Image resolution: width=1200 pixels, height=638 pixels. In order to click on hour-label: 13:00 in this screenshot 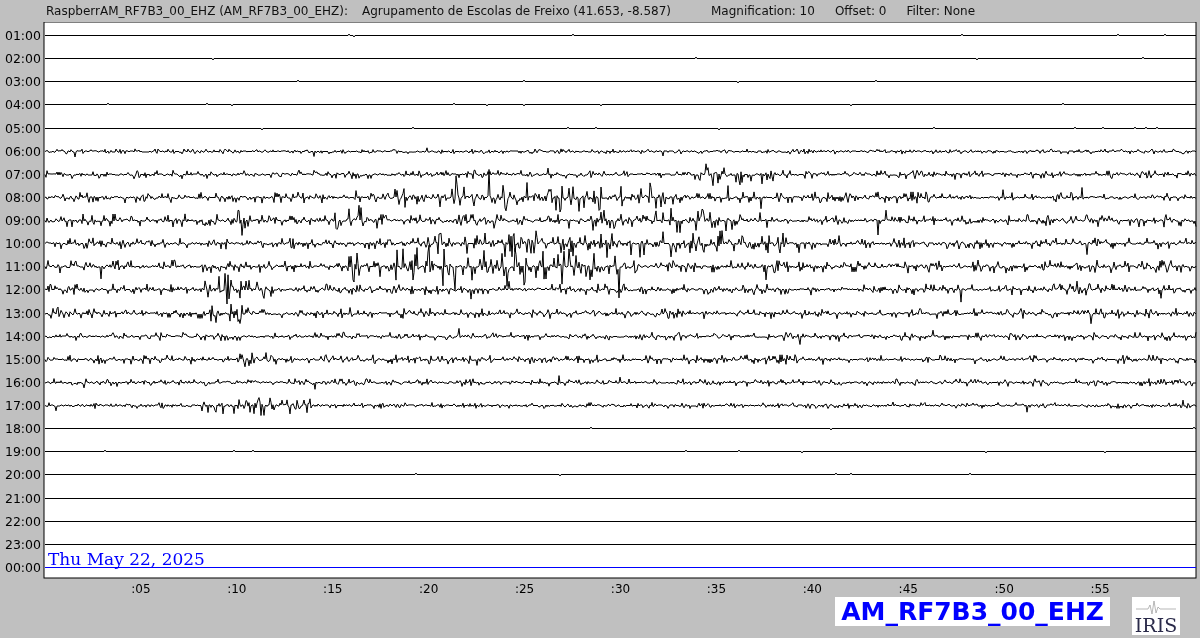, I will do `click(22, 313)`.